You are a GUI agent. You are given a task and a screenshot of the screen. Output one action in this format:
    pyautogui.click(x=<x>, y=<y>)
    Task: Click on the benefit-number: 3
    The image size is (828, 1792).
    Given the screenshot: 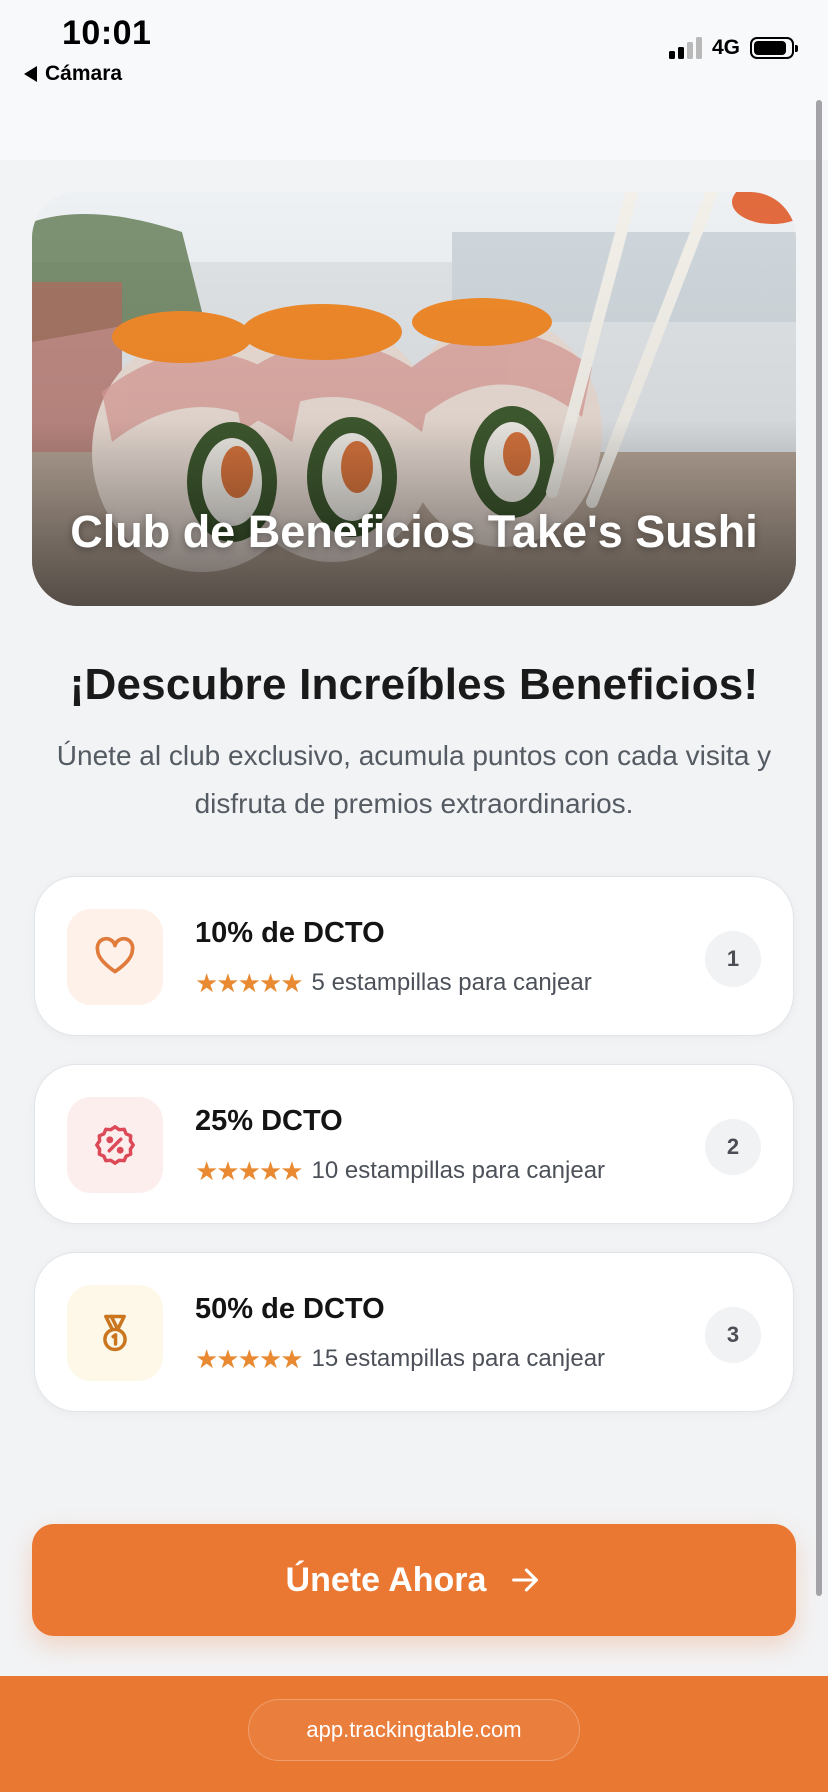 What is the action you would take?
    pyautogui.click(x=733, y=1335)
    